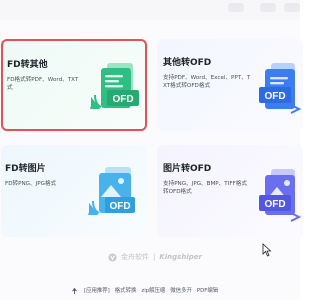 The width and height of the screenshot is (320, 300). What do you see at coordinates (111, 191) in the screenshot?
I see `ofd-to-image-illustration: OFD` at bounding box center [111, 191].